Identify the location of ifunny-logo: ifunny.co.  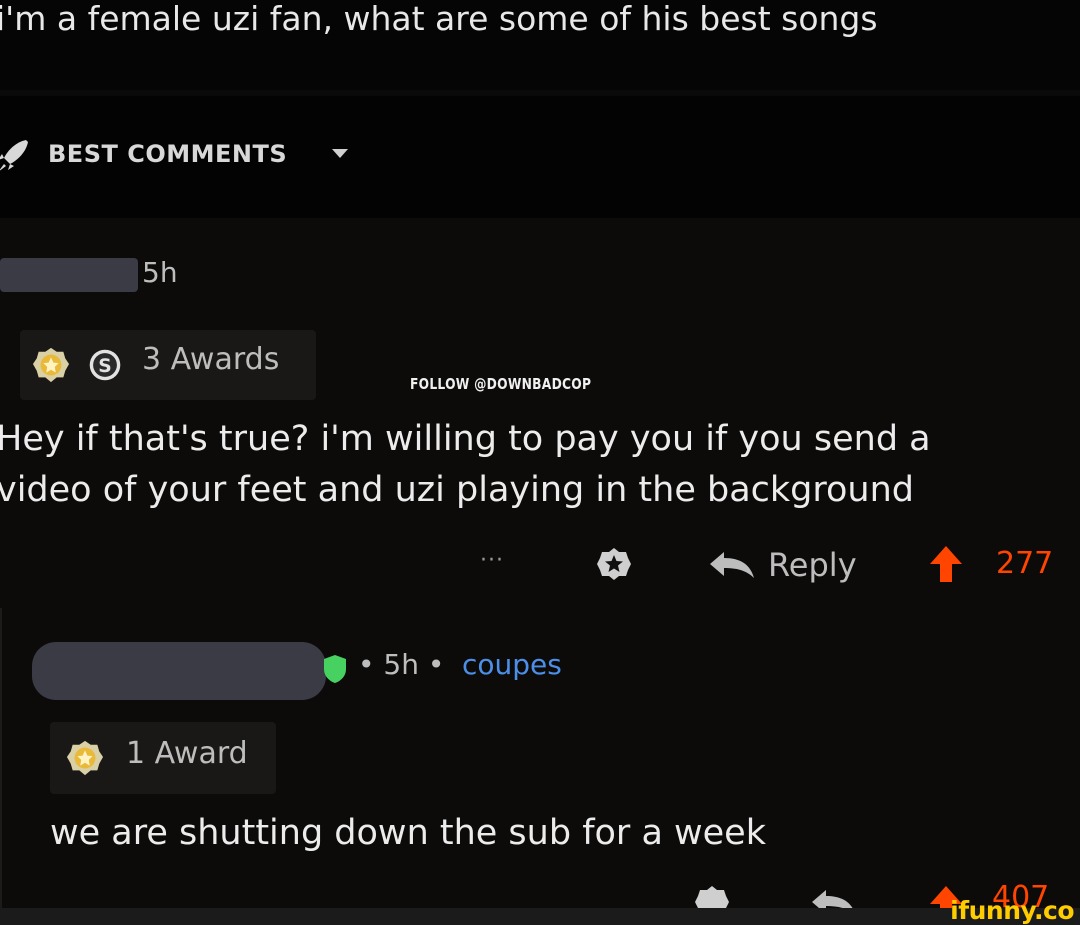
(1012, 910).